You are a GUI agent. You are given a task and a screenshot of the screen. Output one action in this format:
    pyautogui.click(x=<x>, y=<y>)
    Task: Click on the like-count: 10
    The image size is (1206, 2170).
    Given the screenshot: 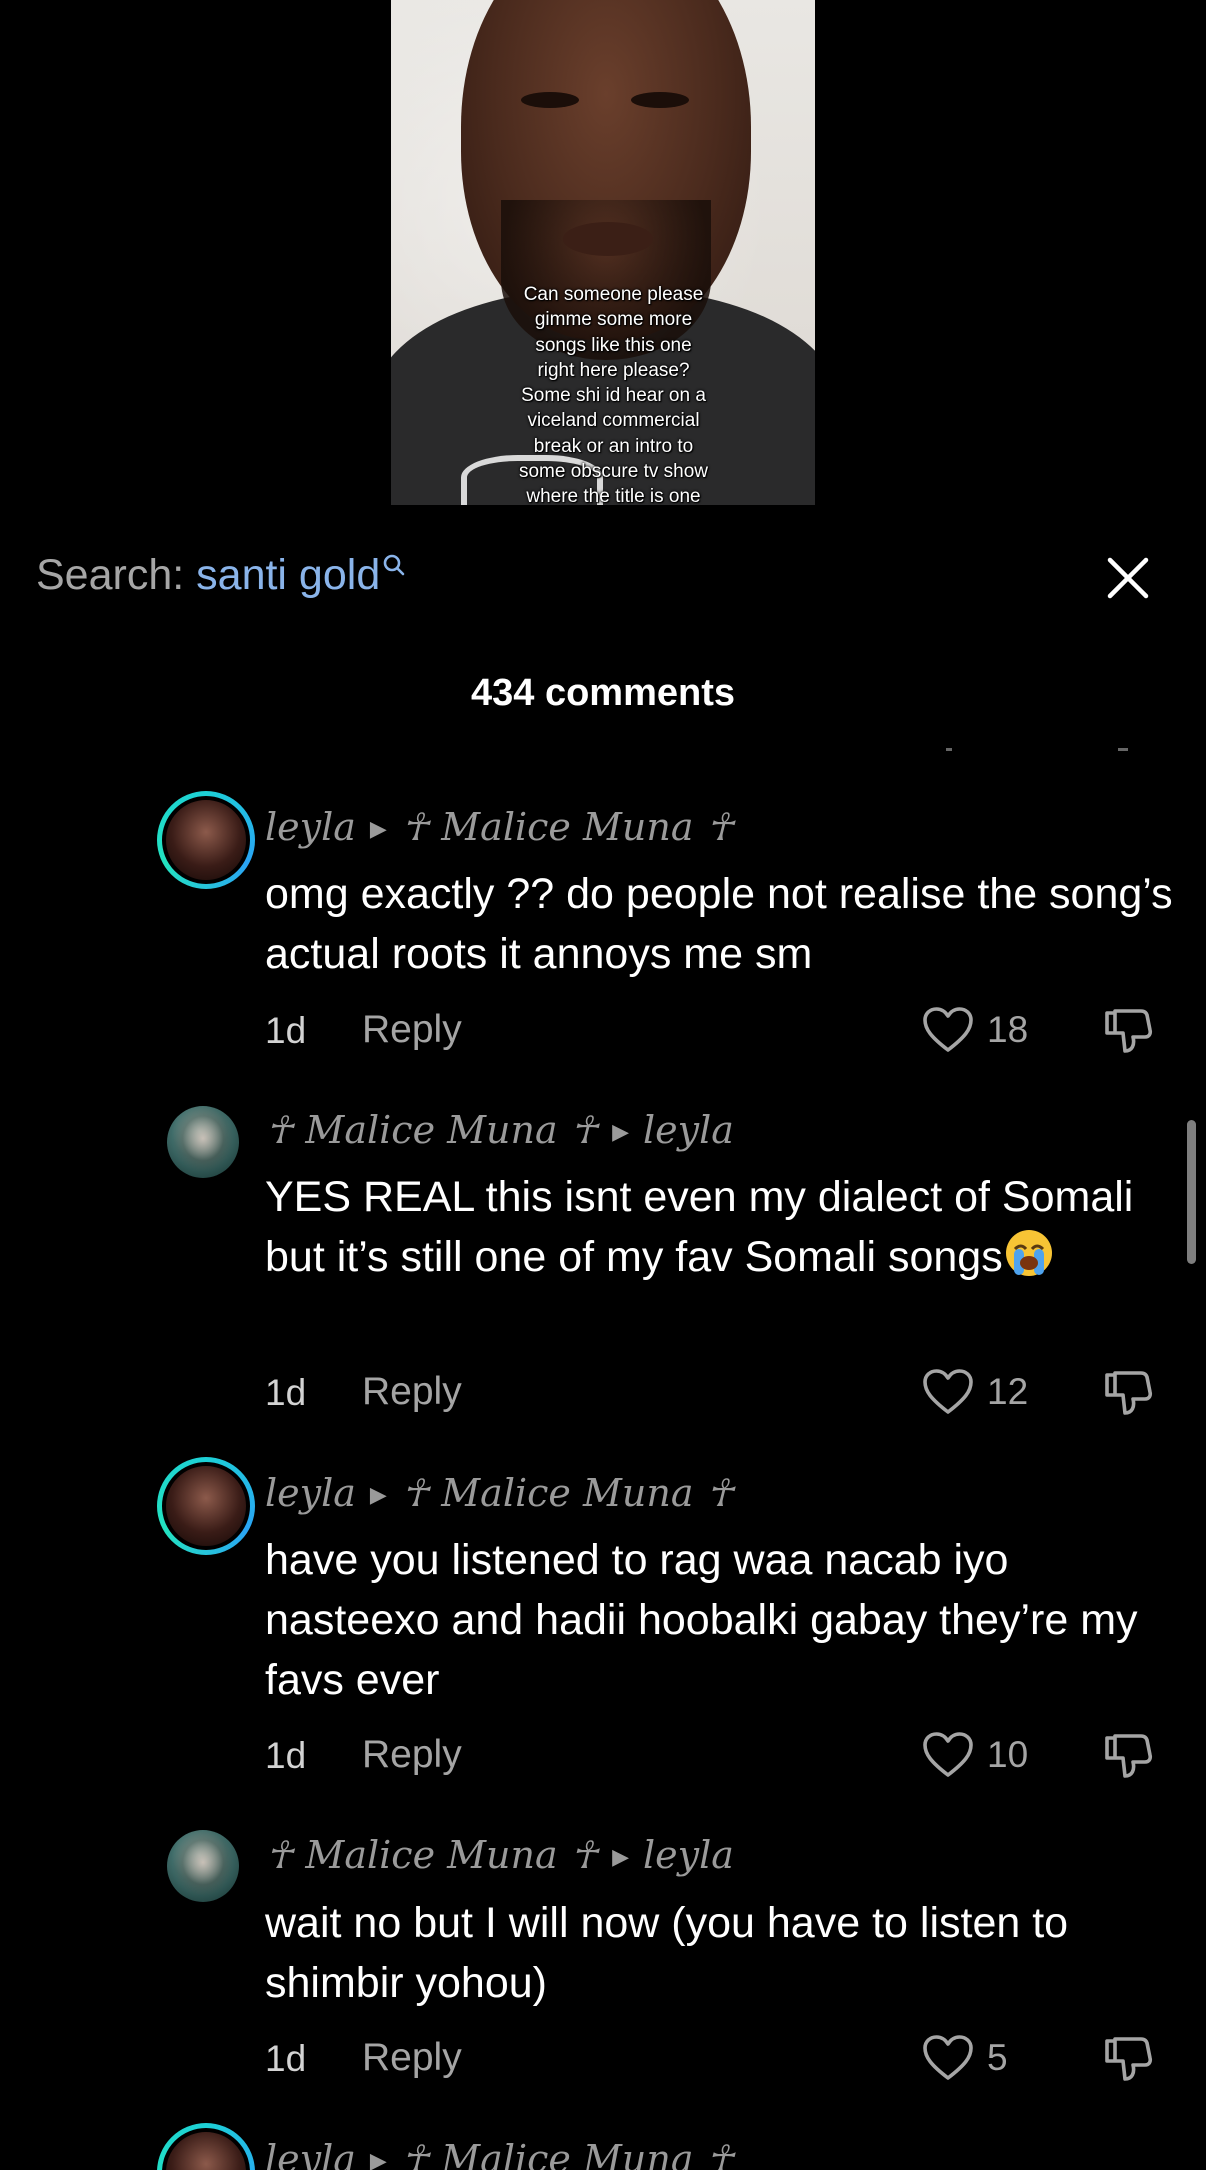 What is the action you would take?
    pyautogui.click(x=1008, y=1754)
    